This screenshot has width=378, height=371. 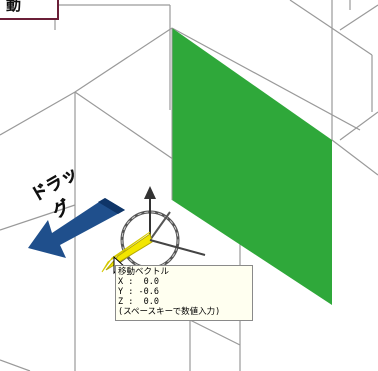 What do you see at coordinates (138, 302) in the screenshot?
I see `tooltip-z-value: Z : 0.0` at bounding box center [138, 302].